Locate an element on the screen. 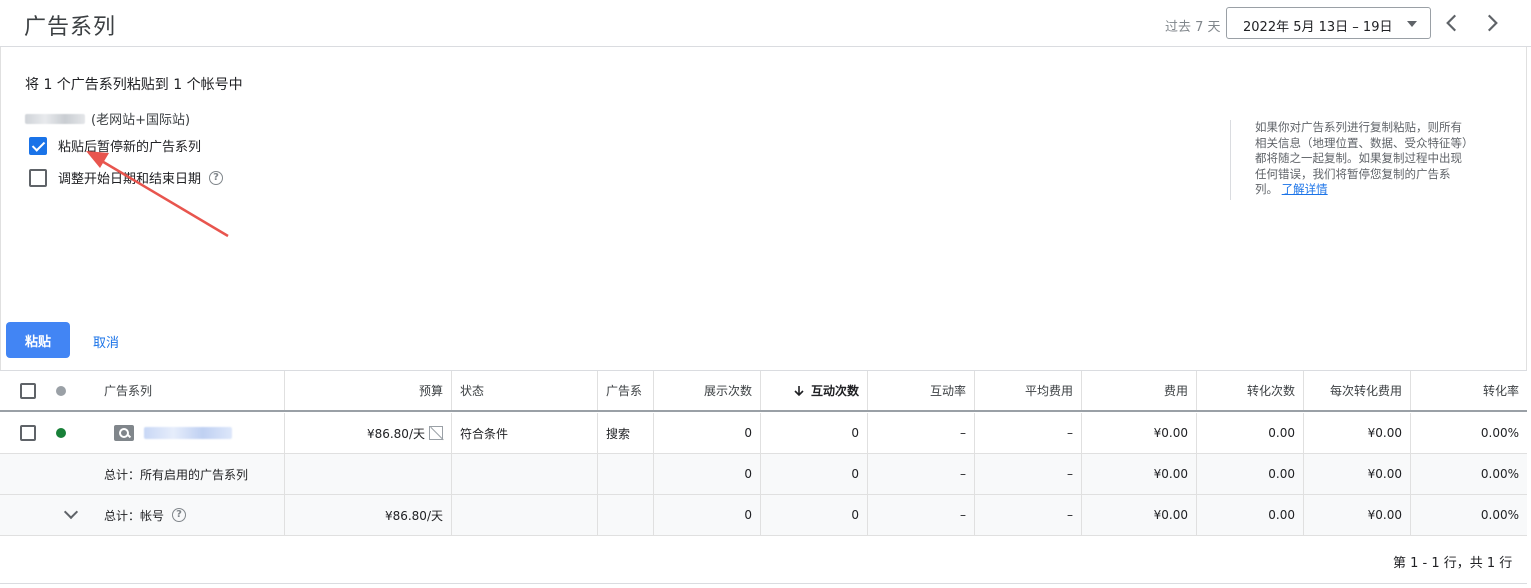 This screenshot has height=588, width=1531. row-select-cell is located at coordinates (30, 433).